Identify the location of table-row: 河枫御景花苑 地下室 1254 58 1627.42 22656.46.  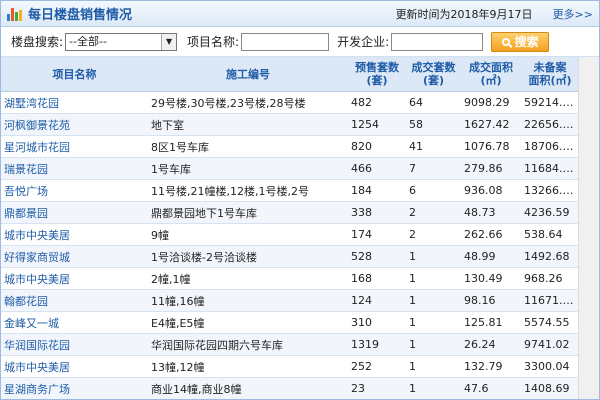
(290, 124).